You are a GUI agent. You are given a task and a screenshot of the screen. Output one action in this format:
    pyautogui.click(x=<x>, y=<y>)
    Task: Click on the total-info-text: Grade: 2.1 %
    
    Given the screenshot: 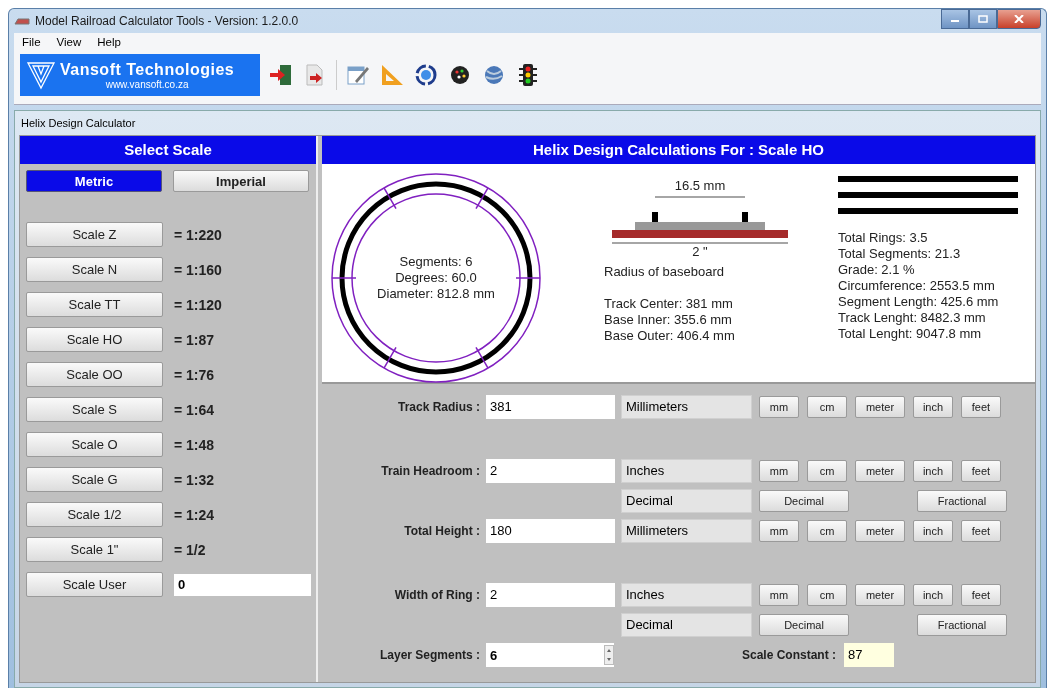 What is the action you would take?
    pyautogui.click(x=877, y=270)
    